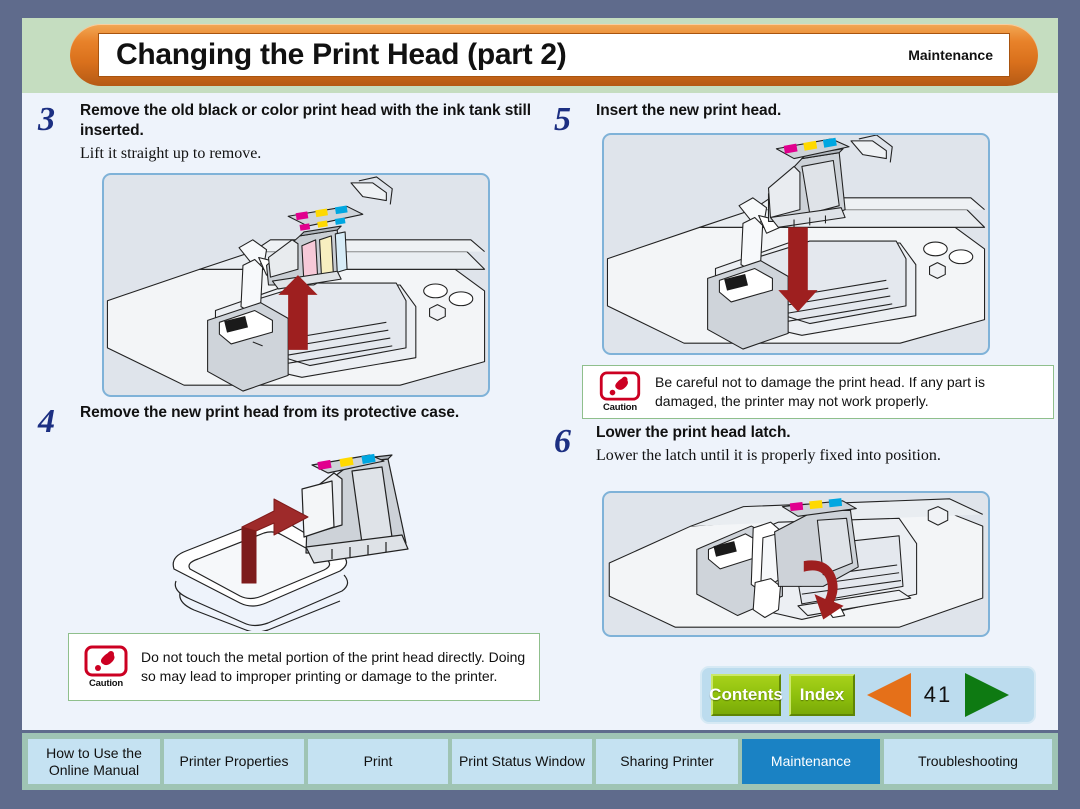  What do you see at coordinates (562, 441) in the screenshot?
I see `step-6-number: 6` at bounding box center [562, 441].